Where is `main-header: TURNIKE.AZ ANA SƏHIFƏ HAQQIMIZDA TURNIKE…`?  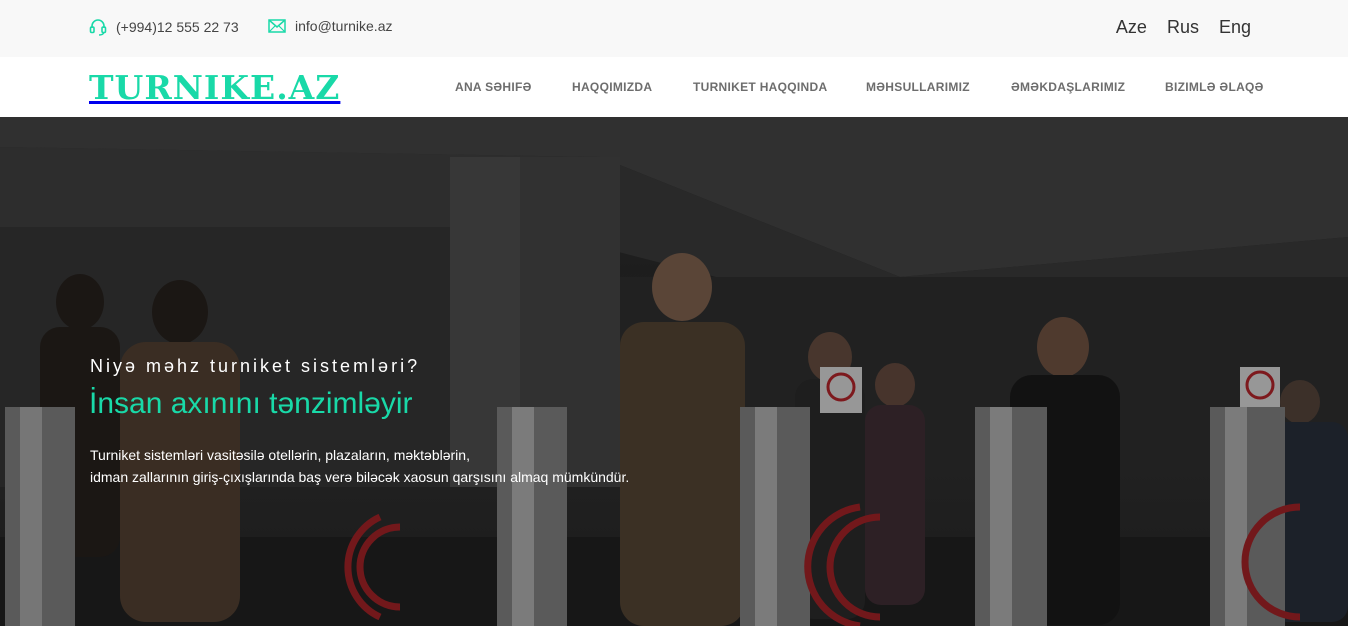 main-header: TURNIKE.AZ ANA SƏHIFƏ HAQQIMIZDA TURNIKE… is located at coordinates (674, 87).